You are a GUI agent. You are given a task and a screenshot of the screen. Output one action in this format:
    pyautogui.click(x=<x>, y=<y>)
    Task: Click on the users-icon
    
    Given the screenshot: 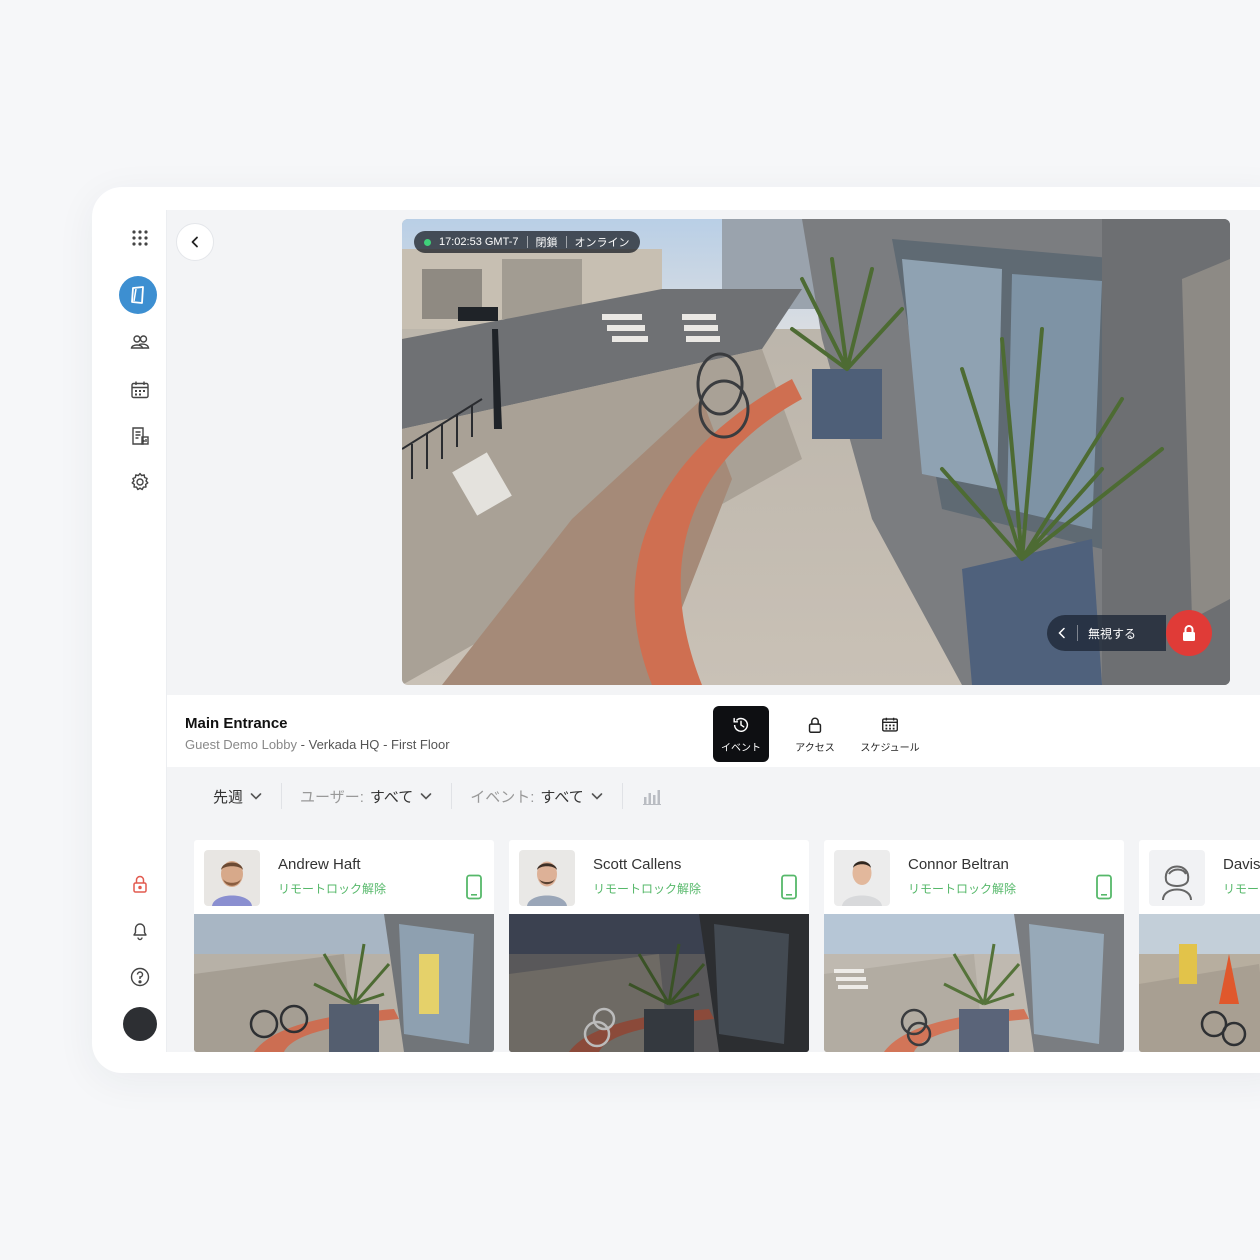 What is the action you would take?
    pyautogui.click(x=140, y=342)
    